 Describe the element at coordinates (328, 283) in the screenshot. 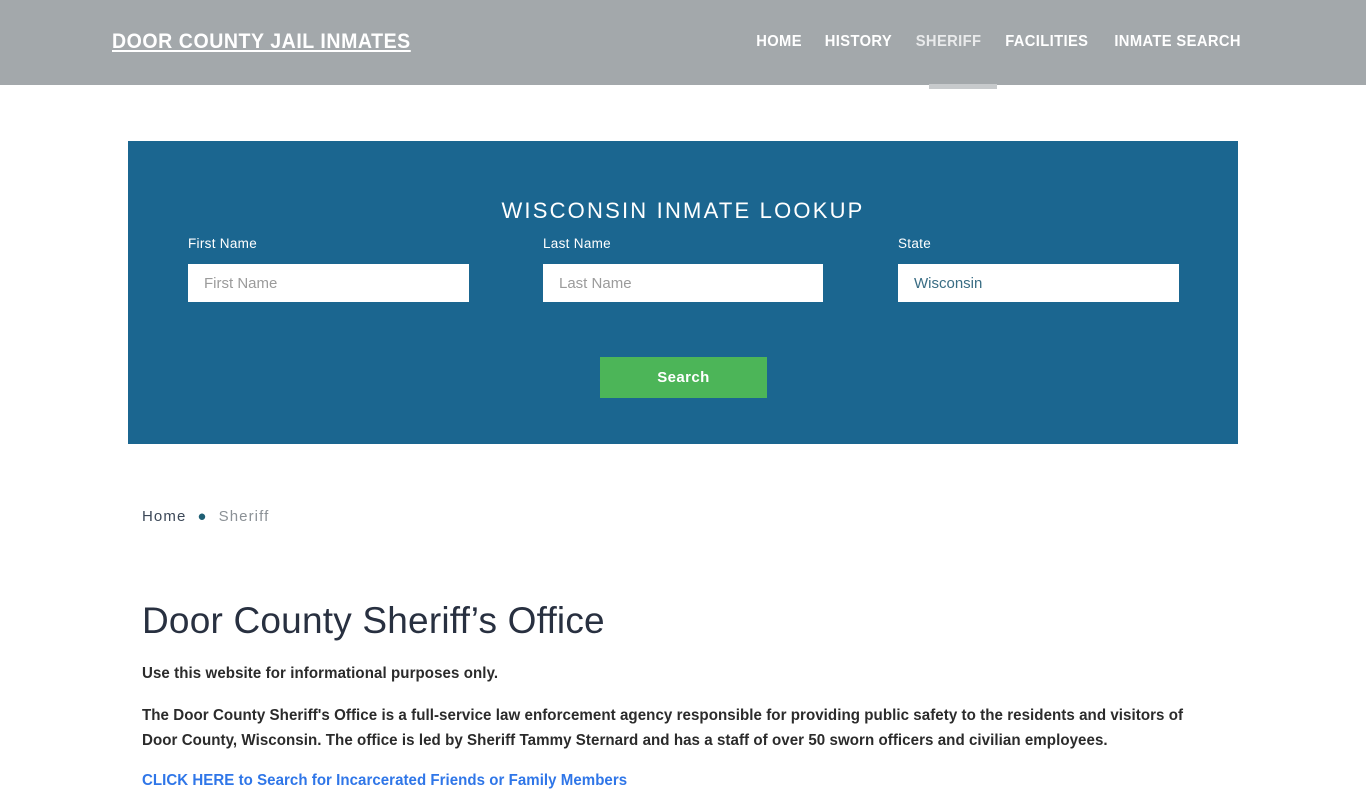

I see `first-name-input` at that location.